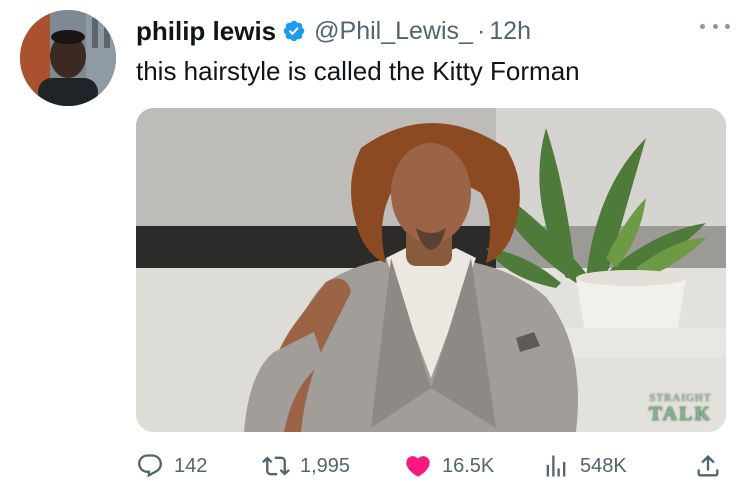 This screenshot has height=501, width=750. I want to click on avatar, so click(68, 58).